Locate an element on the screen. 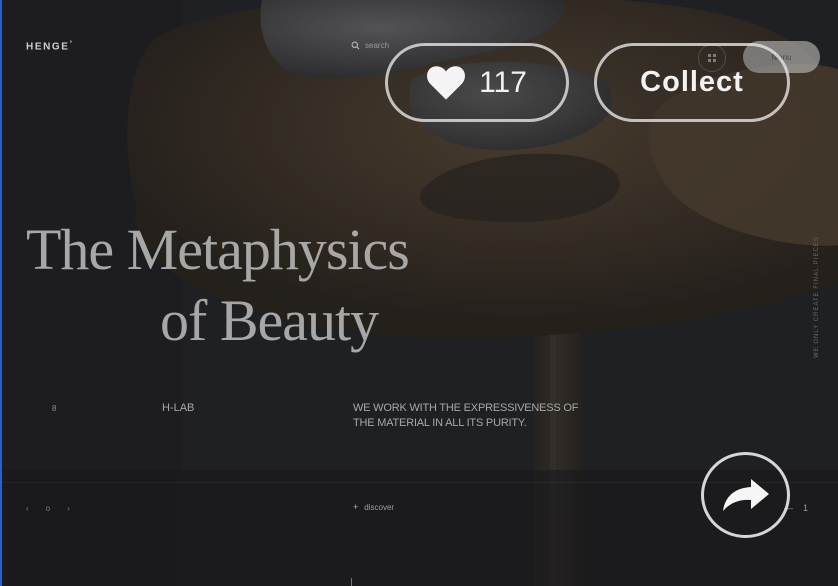 This screenshot has height=586, width=838. pager-dot: o is located at coordinates (48, 508).